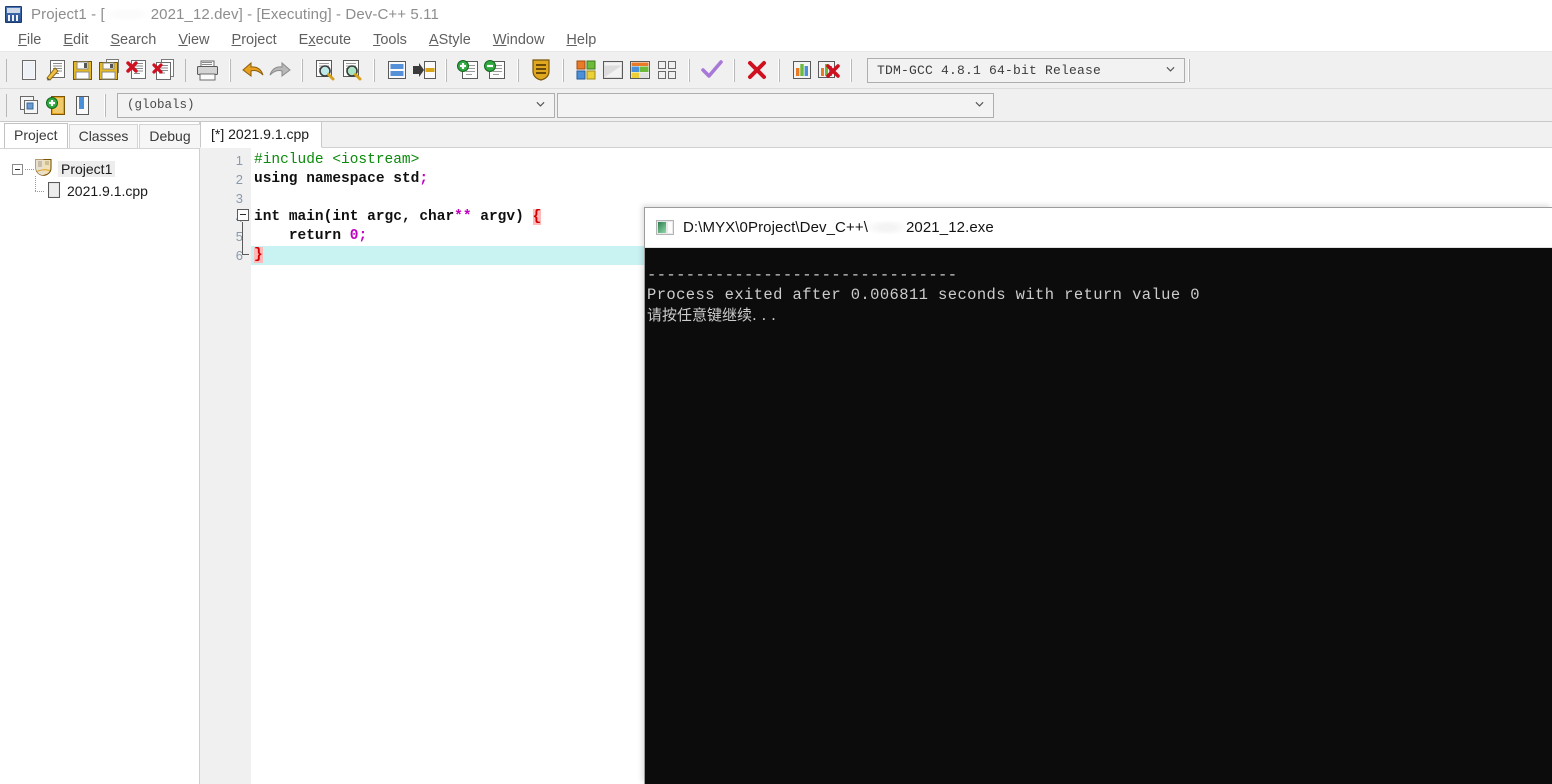 The image size is (1552, 784). What do you see at coordinates (136, 70) in the screenshot?
I see `close-file-icon` at bounding box center [136, 70].